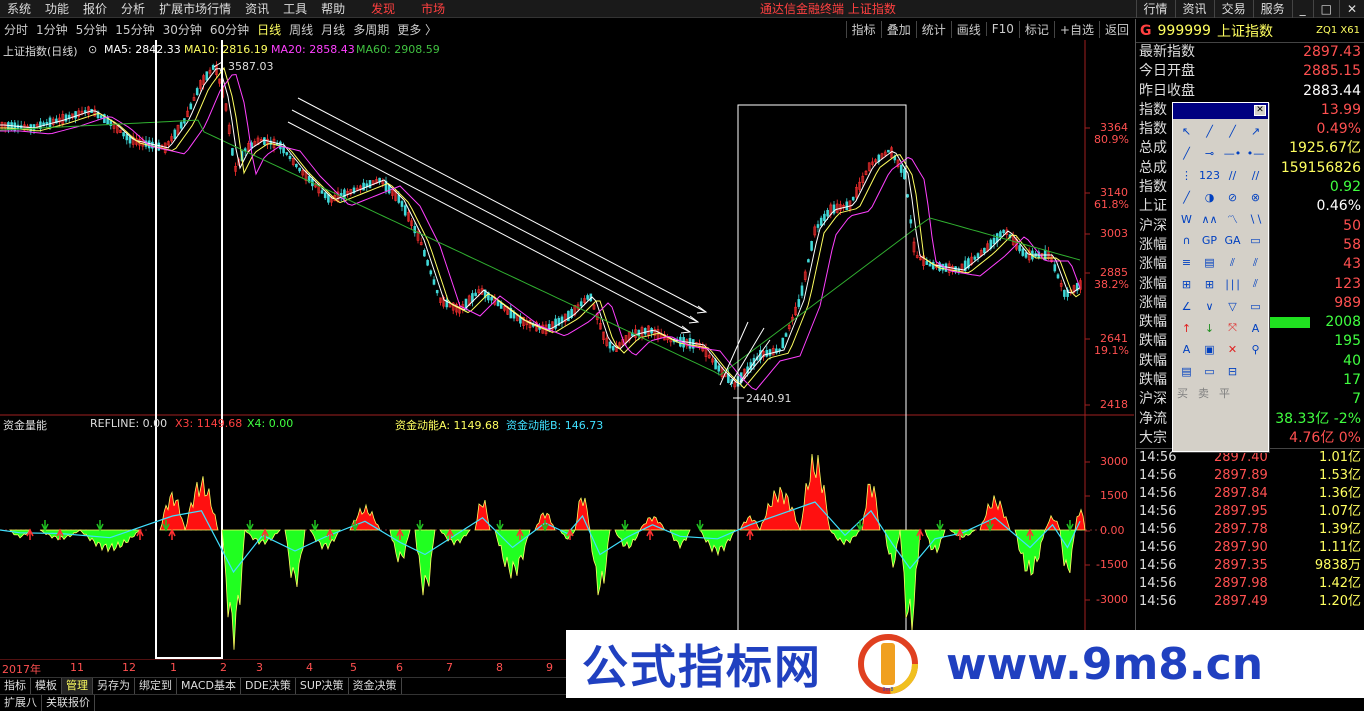 The image size is (1364, 711). I want to click on channel-icon: ∕∕, so click(1255, 176).